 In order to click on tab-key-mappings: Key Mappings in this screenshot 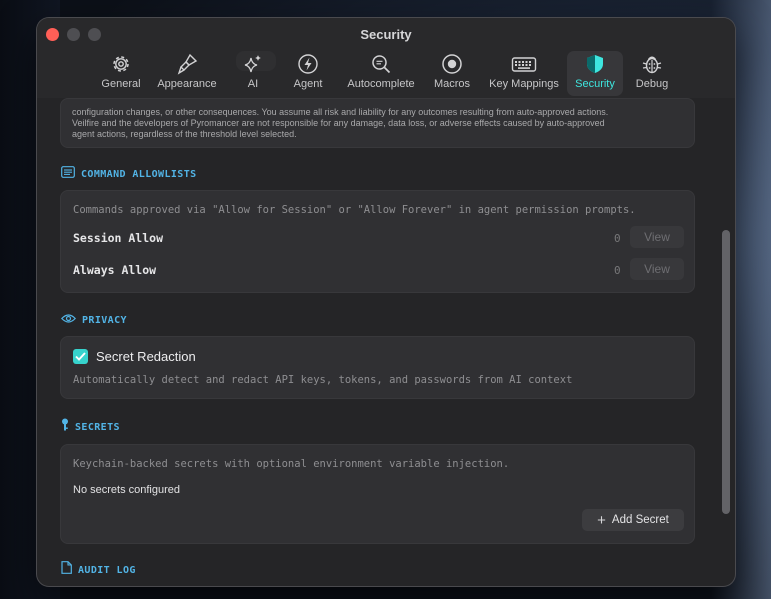, I will do `click(524, 73)`.